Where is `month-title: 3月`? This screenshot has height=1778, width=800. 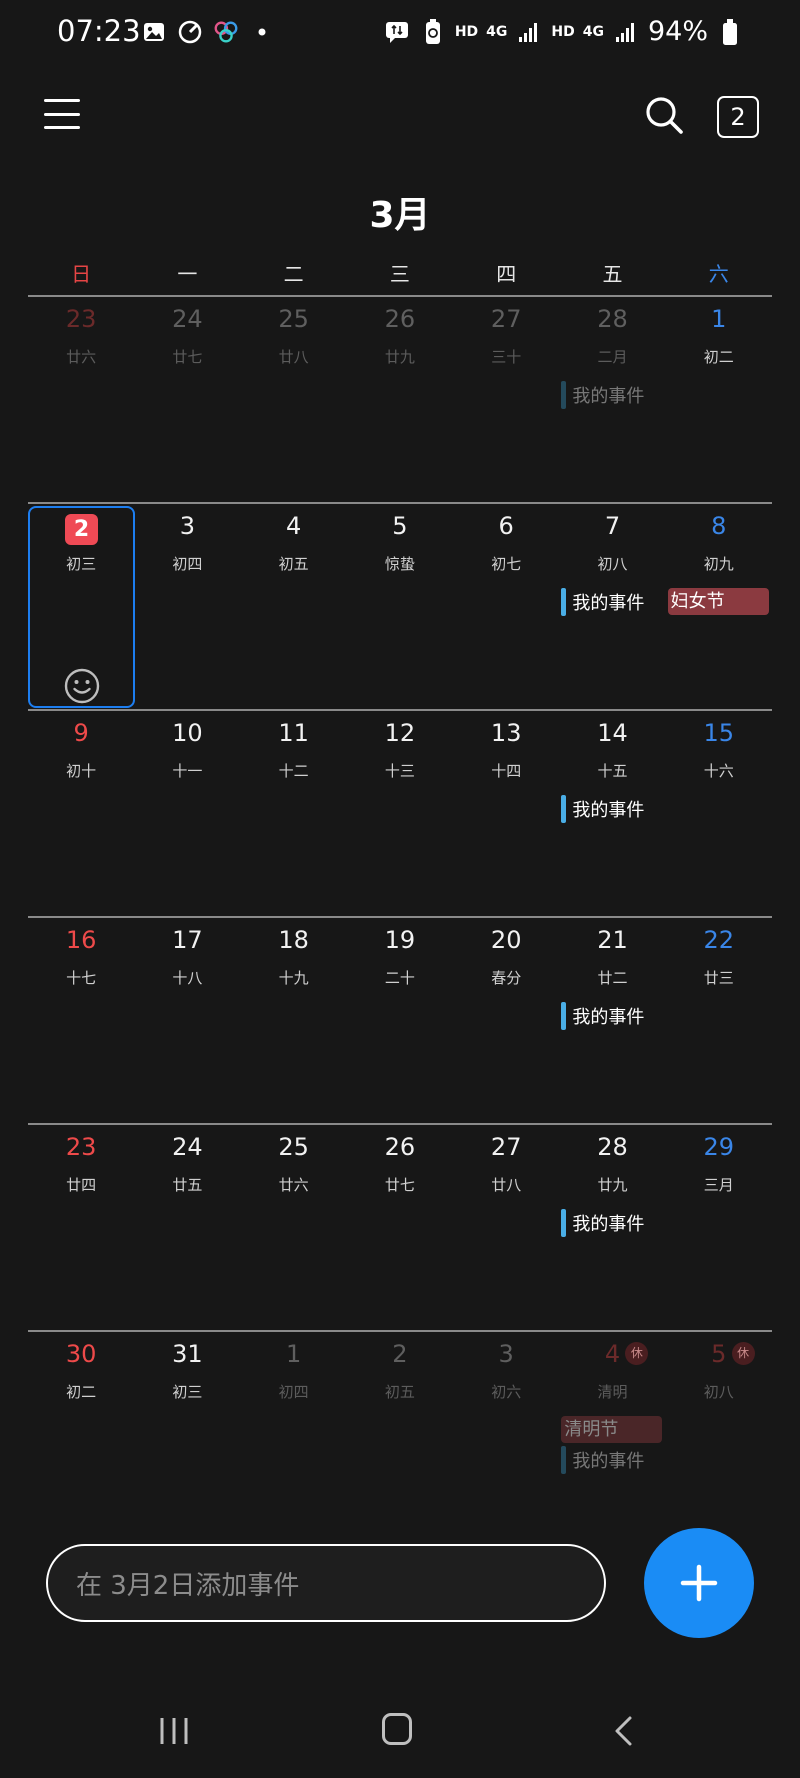
month-title: 3月 is located at coordinates (400, 212).